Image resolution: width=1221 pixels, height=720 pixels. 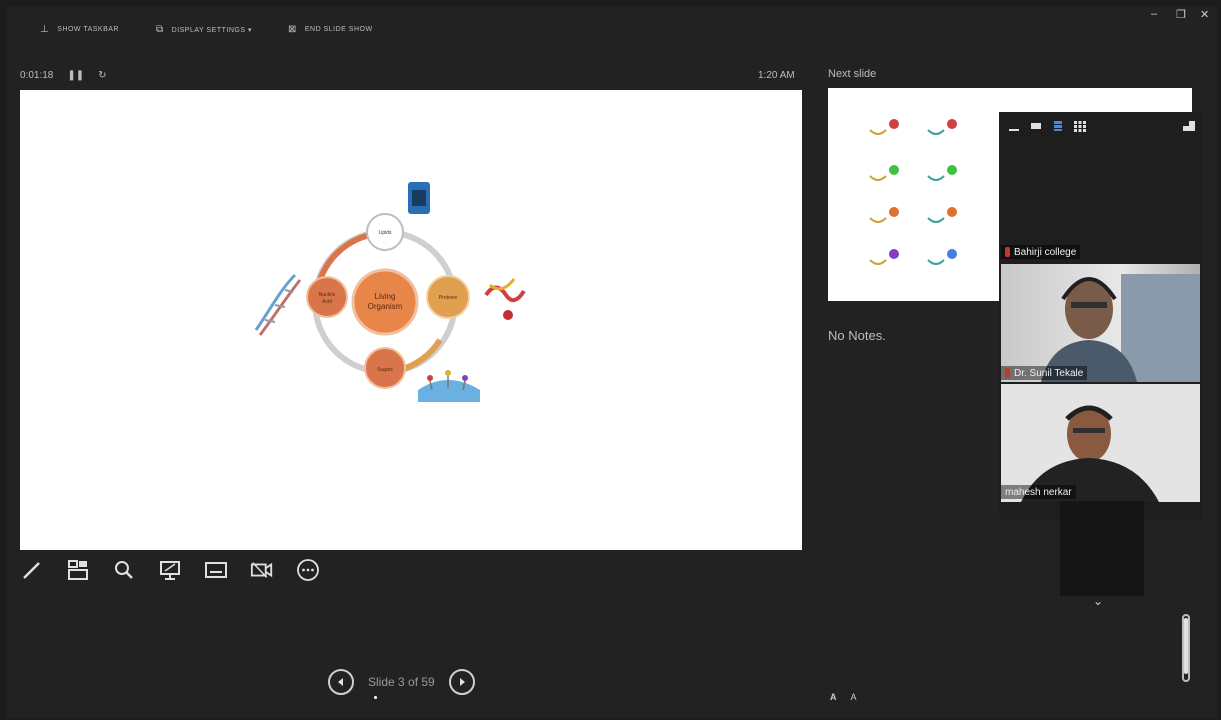 I want to click on close-button: ✕, so click(x=1204, y=14).